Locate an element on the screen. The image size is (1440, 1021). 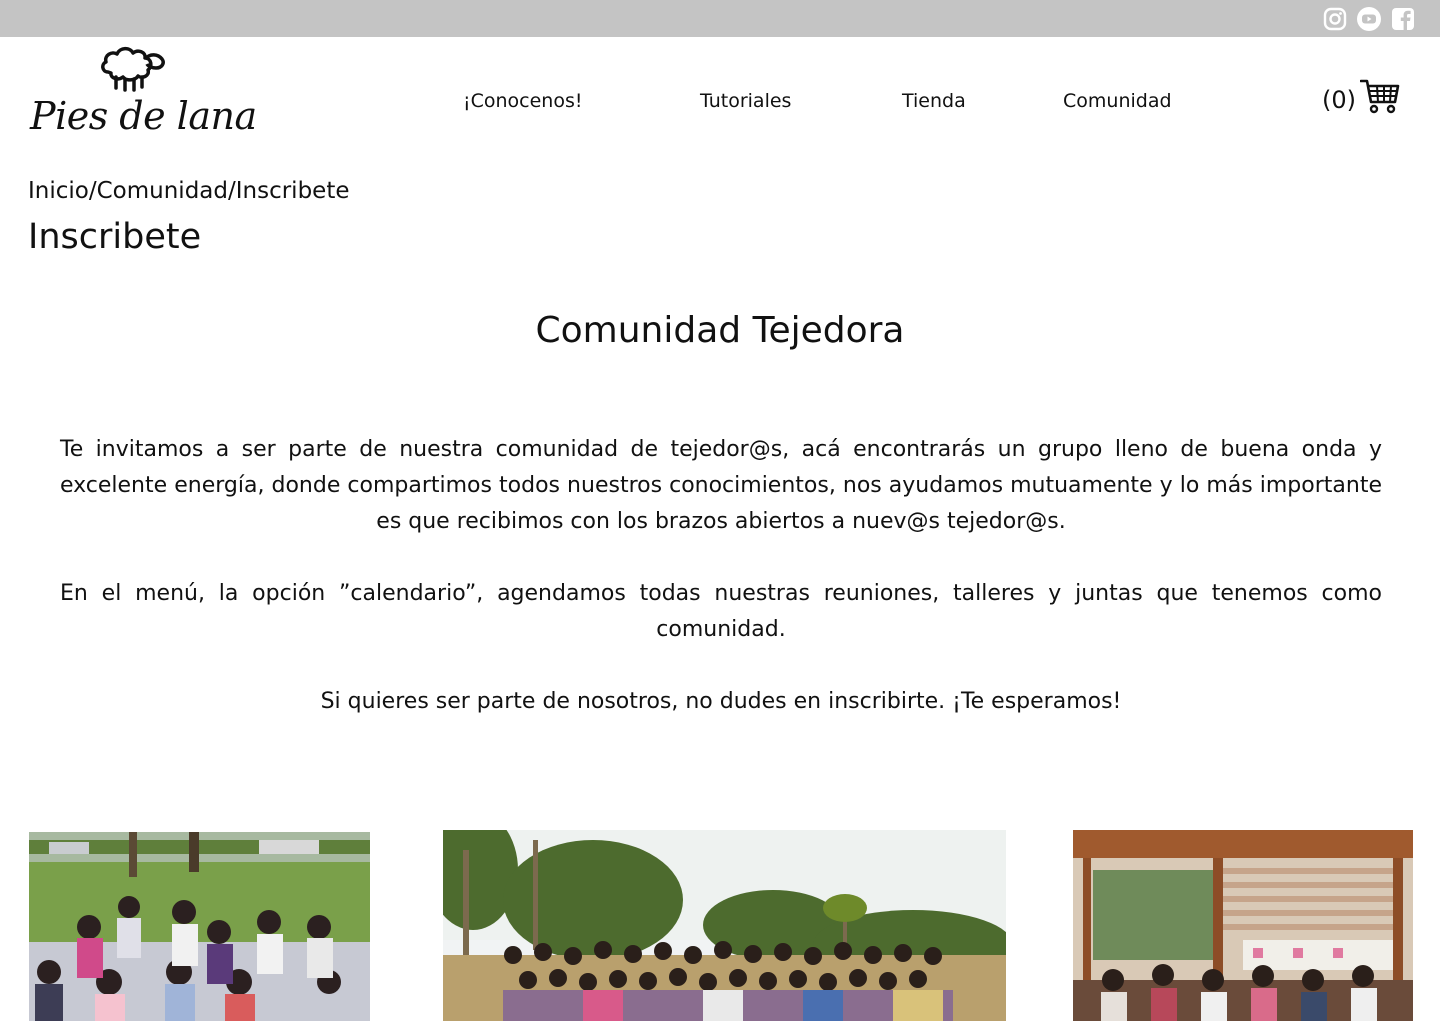
brand-name: Pies de lana is located at coordinates (143, 116).